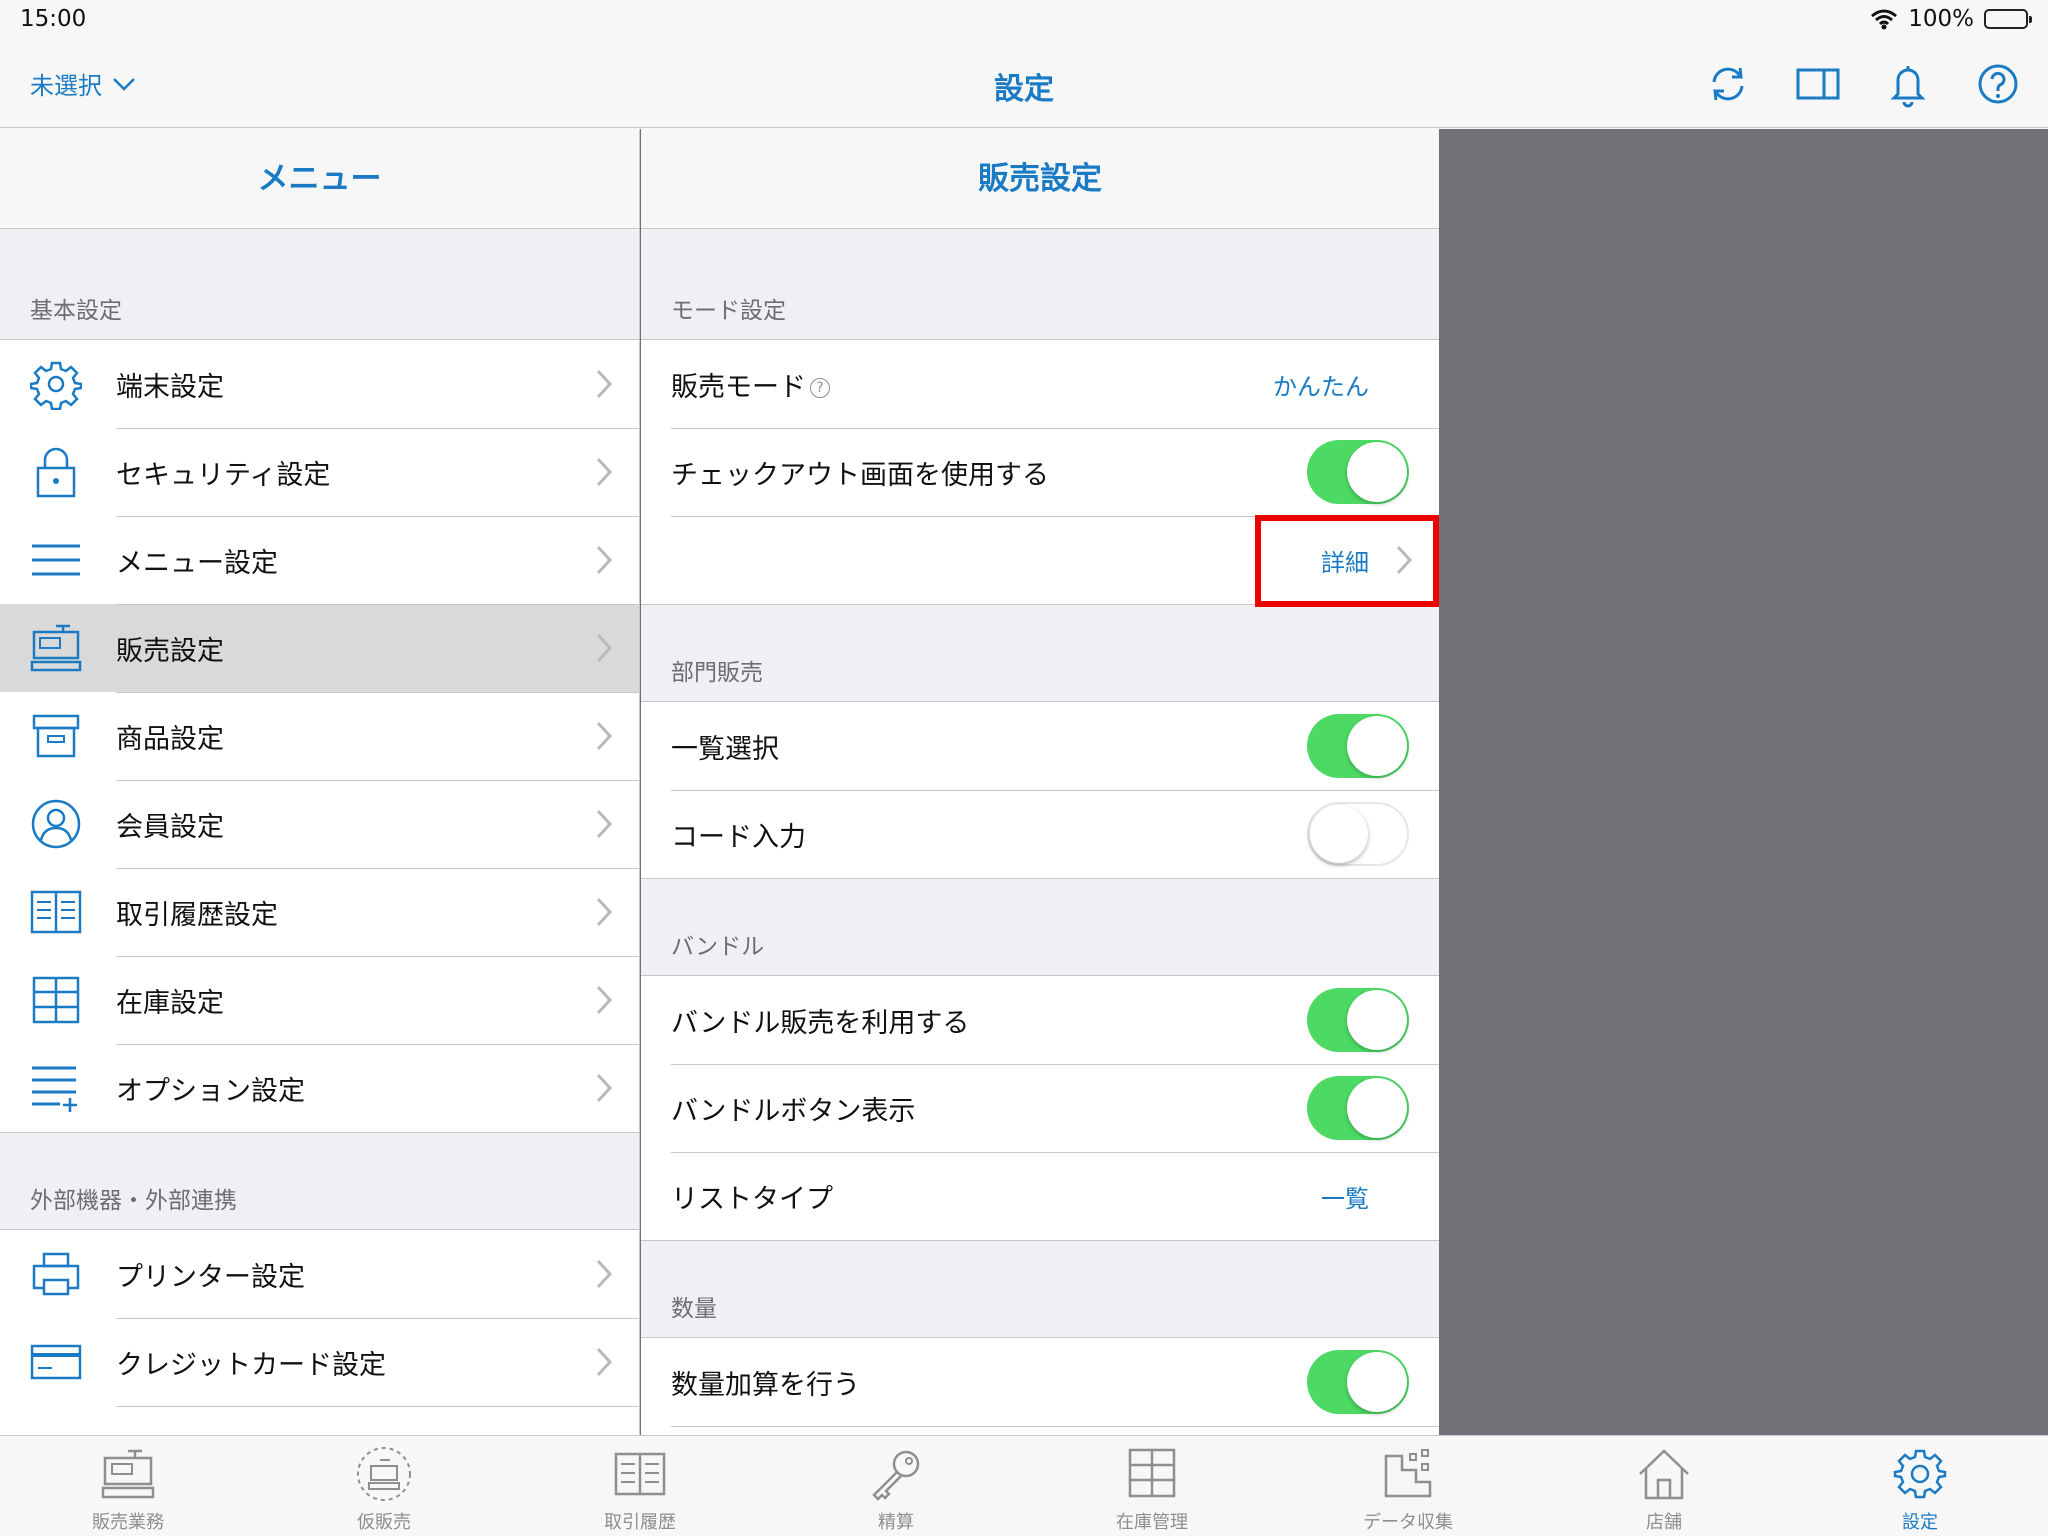  What do you see at coordinates (56, 472) in the screenshot?
I see `lock-icon` at bounding box center [56, 472].